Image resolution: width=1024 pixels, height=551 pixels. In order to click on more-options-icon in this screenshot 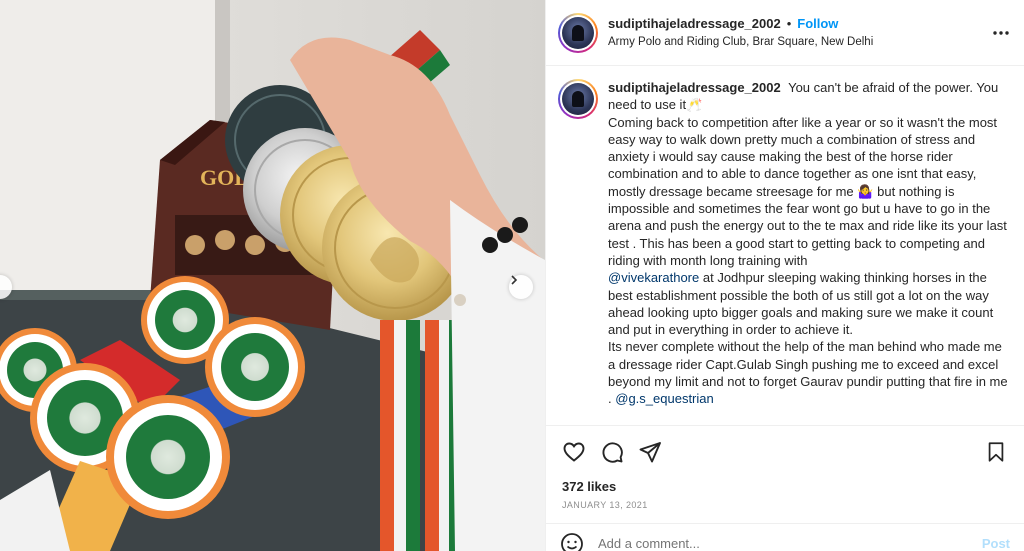, I will do `click(1001, 35)`.